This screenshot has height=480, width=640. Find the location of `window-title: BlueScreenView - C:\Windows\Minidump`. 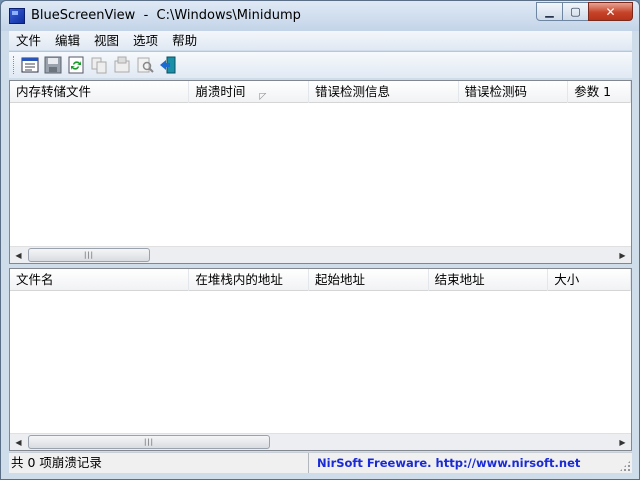

window-title: BlueScreenView - C:\Windows\Minidump is located at coordinates (166, 15).